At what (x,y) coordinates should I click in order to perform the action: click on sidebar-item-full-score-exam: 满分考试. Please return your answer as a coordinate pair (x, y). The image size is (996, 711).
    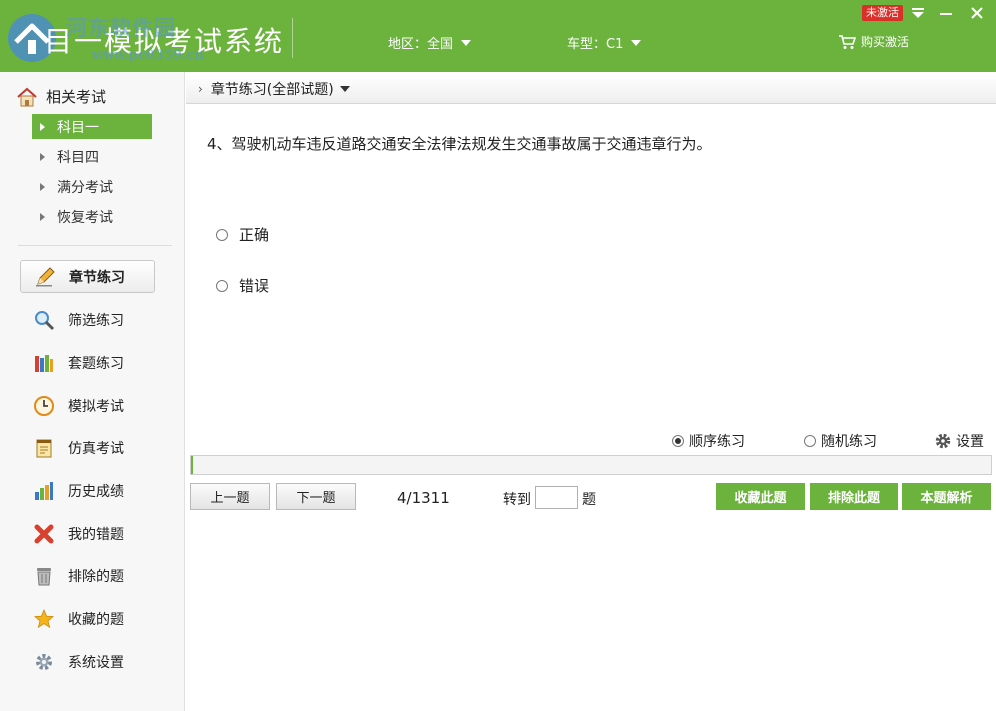
    Looking at the image, I should click on (92, 186).